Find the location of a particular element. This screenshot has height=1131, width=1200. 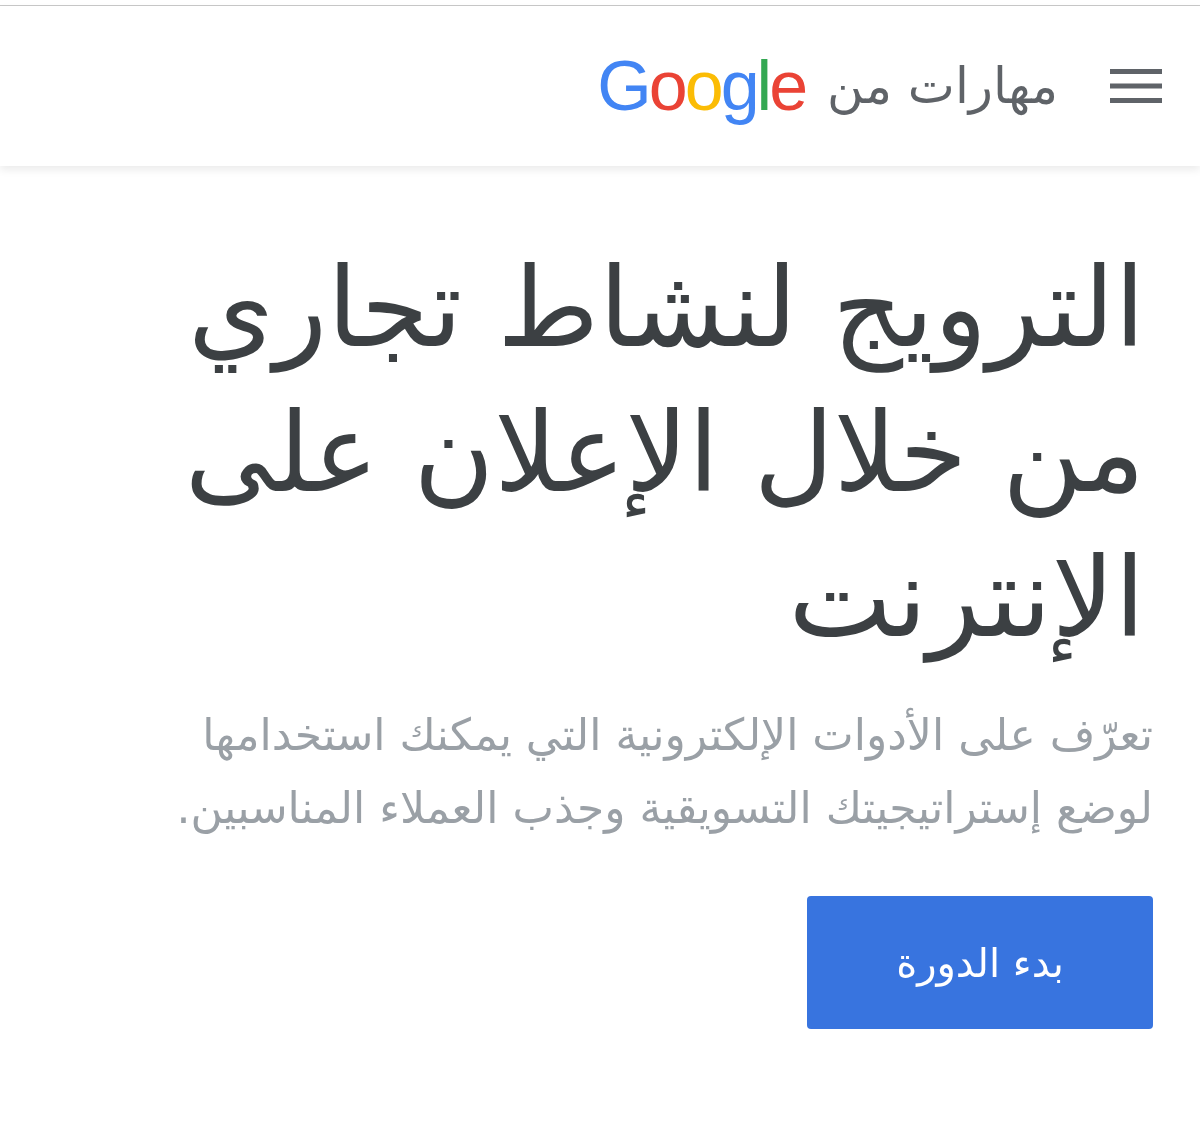

description-text: تعرّف على الأدوات الإلكترونية التي يمكنك استخدامها لوضع إستراتيجيتك التسويقية وجذب العملاء المناسبين. is located at coordinates (664, 771).